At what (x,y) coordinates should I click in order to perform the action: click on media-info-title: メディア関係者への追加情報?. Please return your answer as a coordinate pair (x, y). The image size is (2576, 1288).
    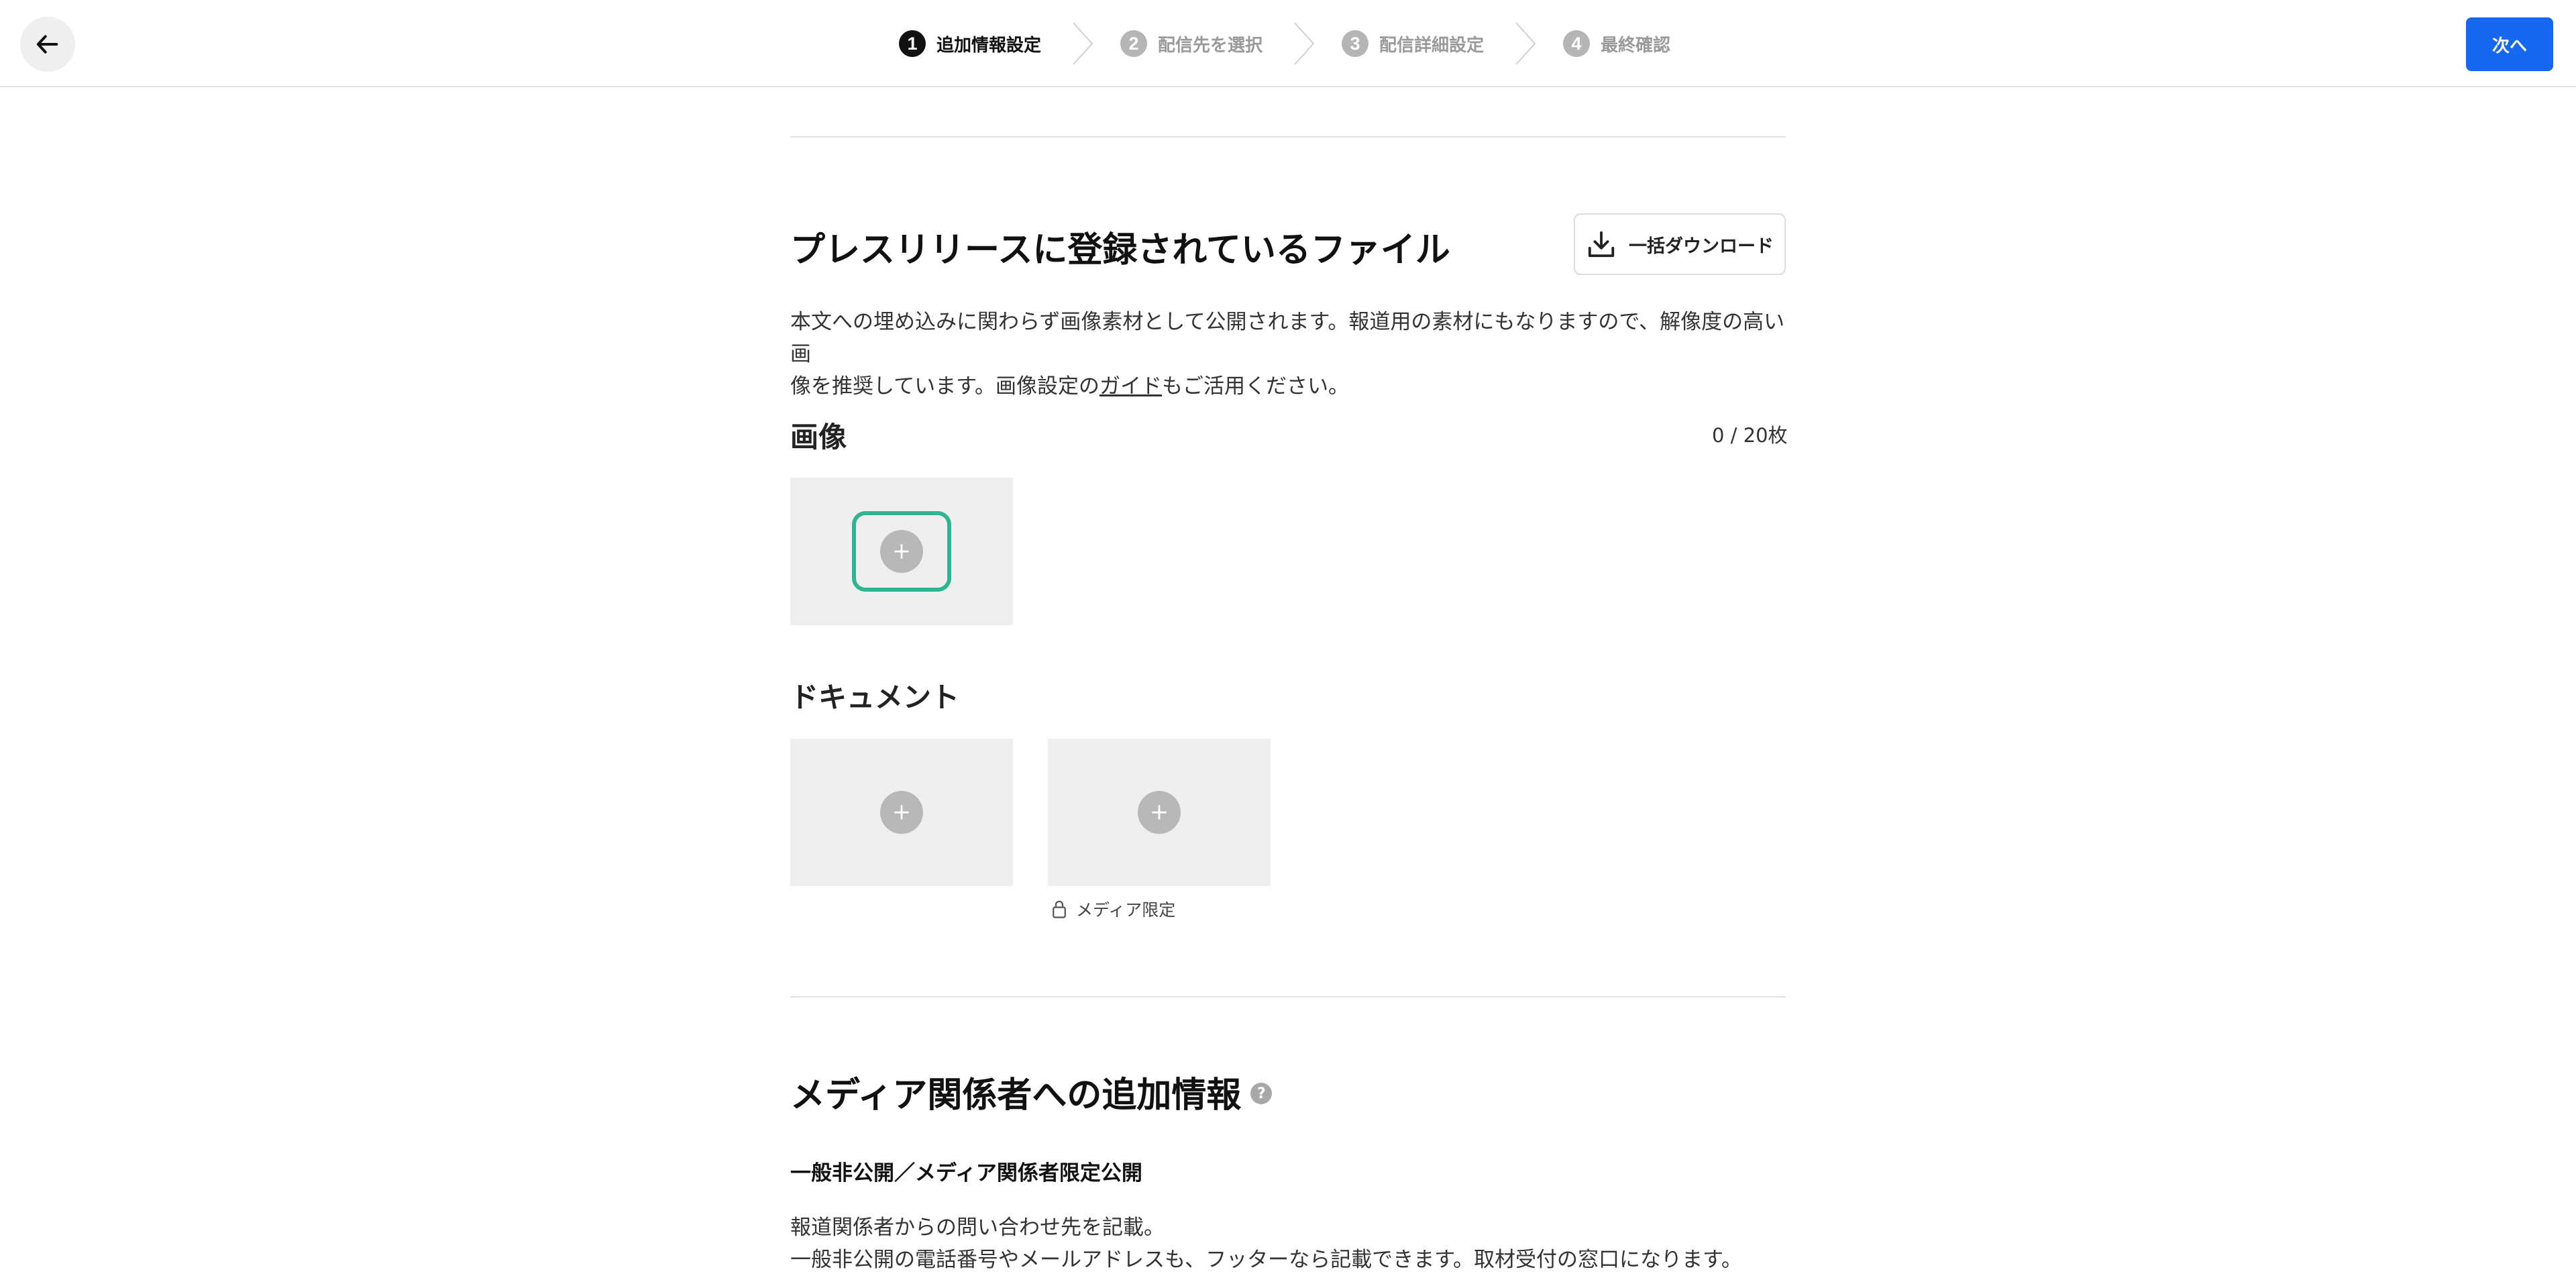
    Looking at the image, I should click on (1031, 1092).